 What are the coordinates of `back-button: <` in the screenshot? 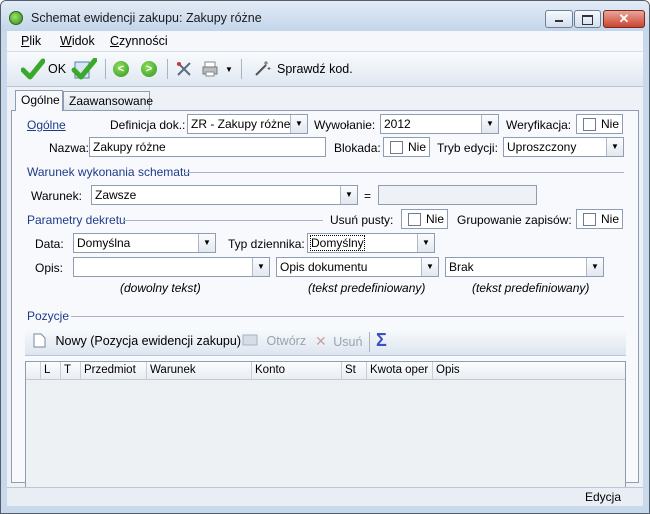 It's located at (121, 69).